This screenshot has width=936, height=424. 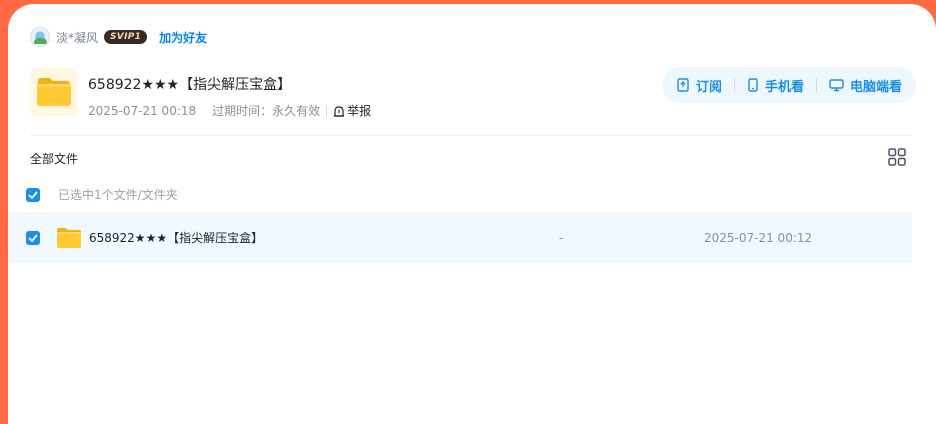 What do you see at coordinates (279, 237) in the screenshot?
I see `file-name: 658922★★★【指尖解压宝盒】` at bounding box center [279, 237].